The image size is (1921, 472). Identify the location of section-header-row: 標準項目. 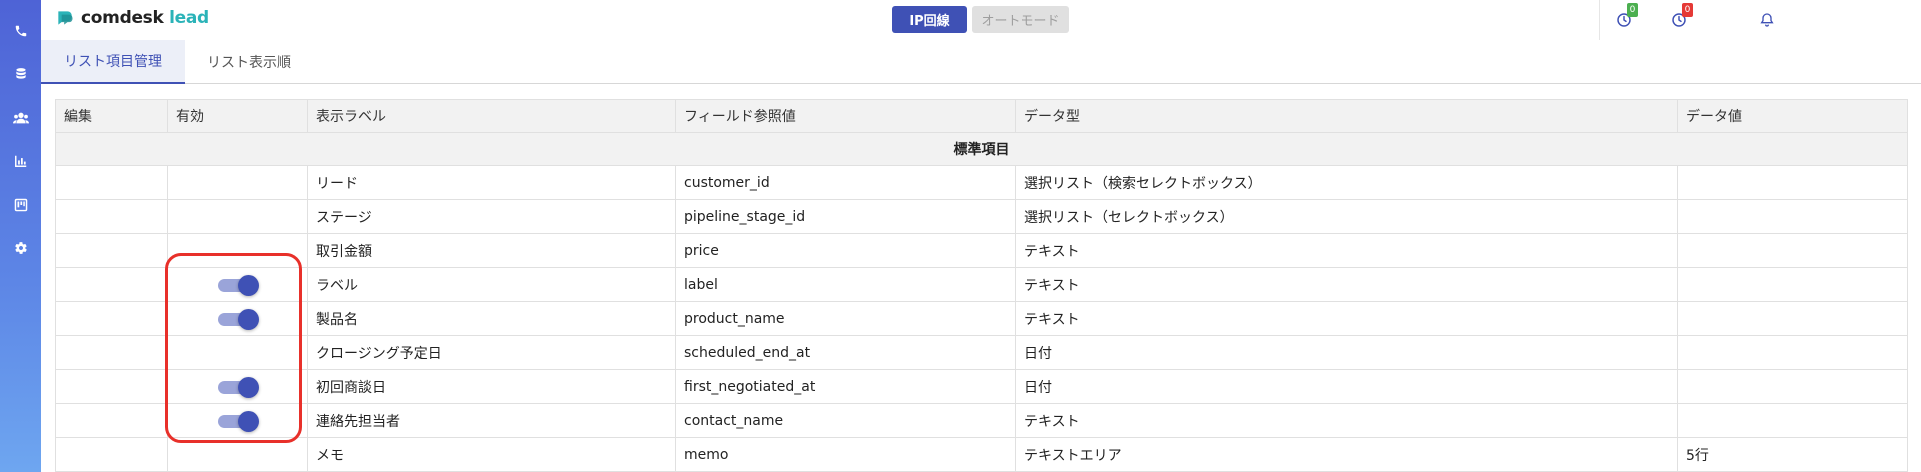
(981, 149).